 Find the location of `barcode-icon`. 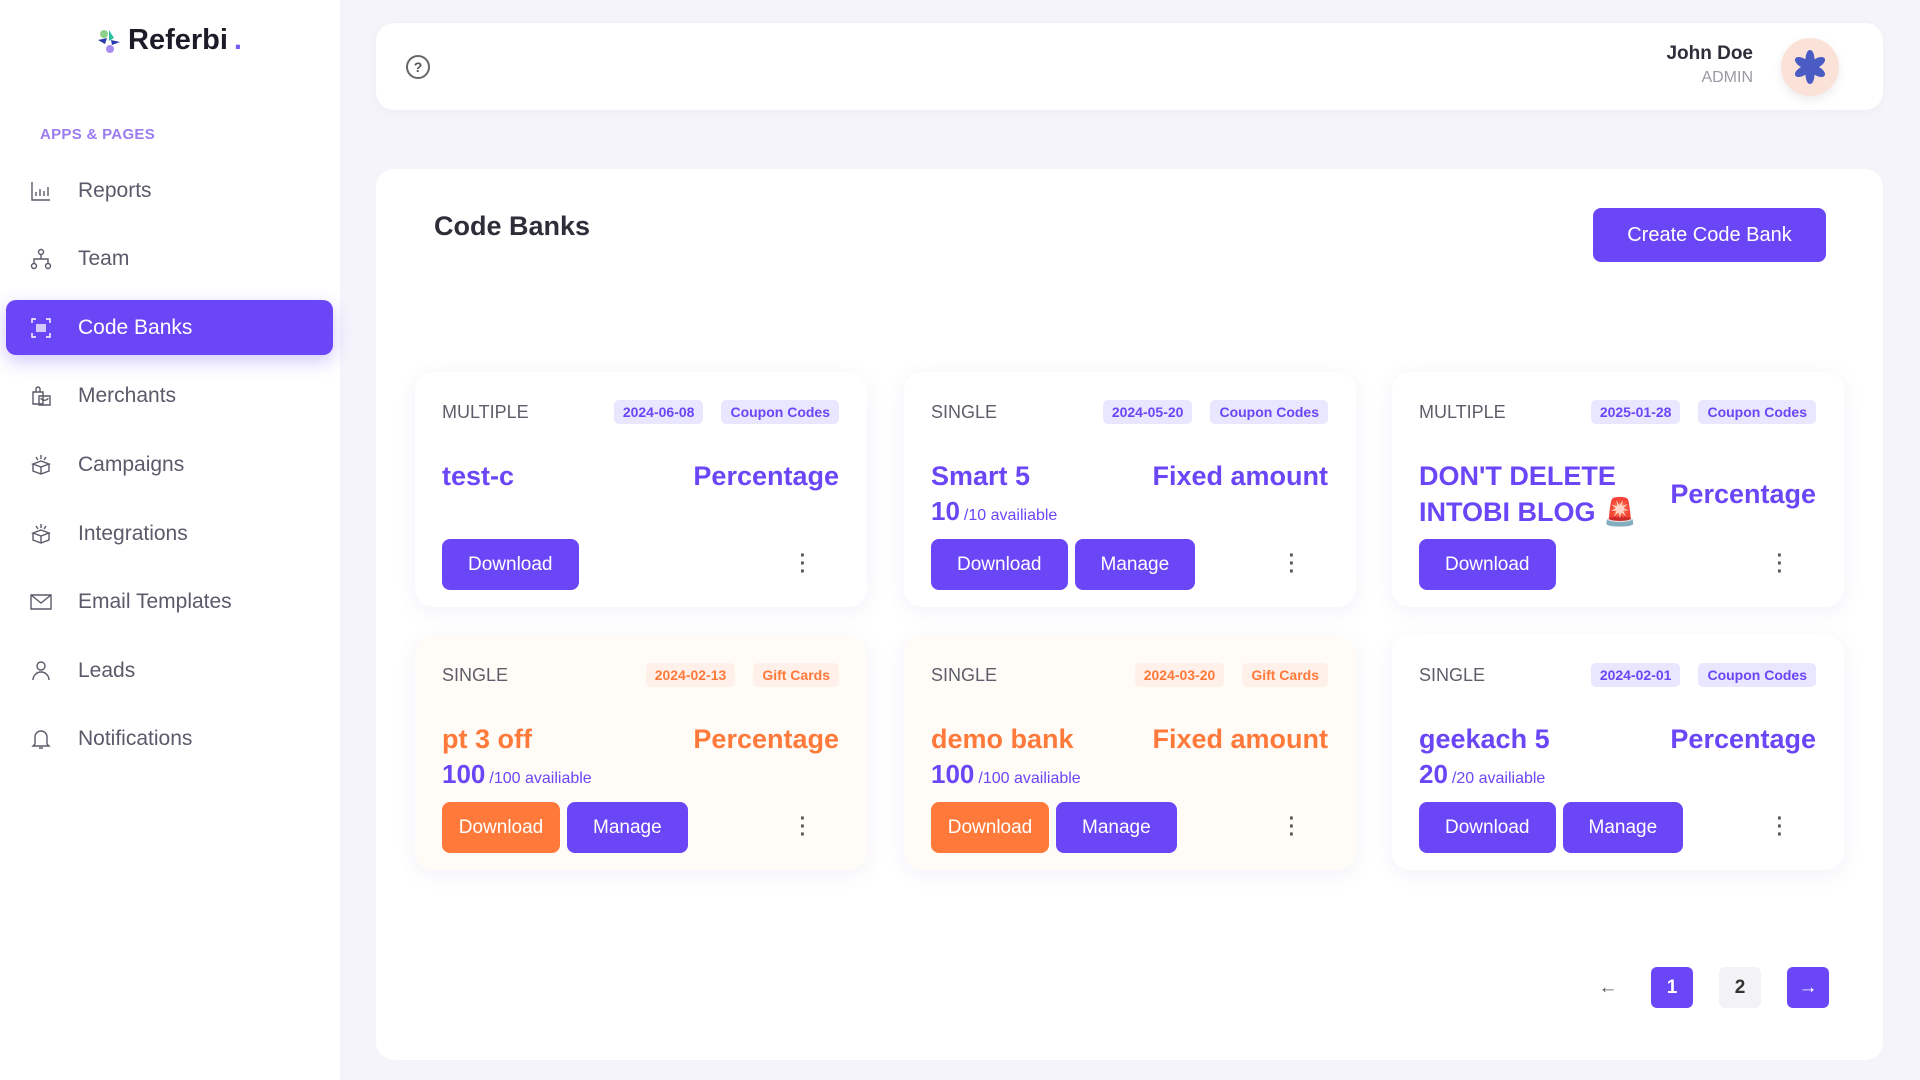

barcode-icon is located at coordinates (41, 328).